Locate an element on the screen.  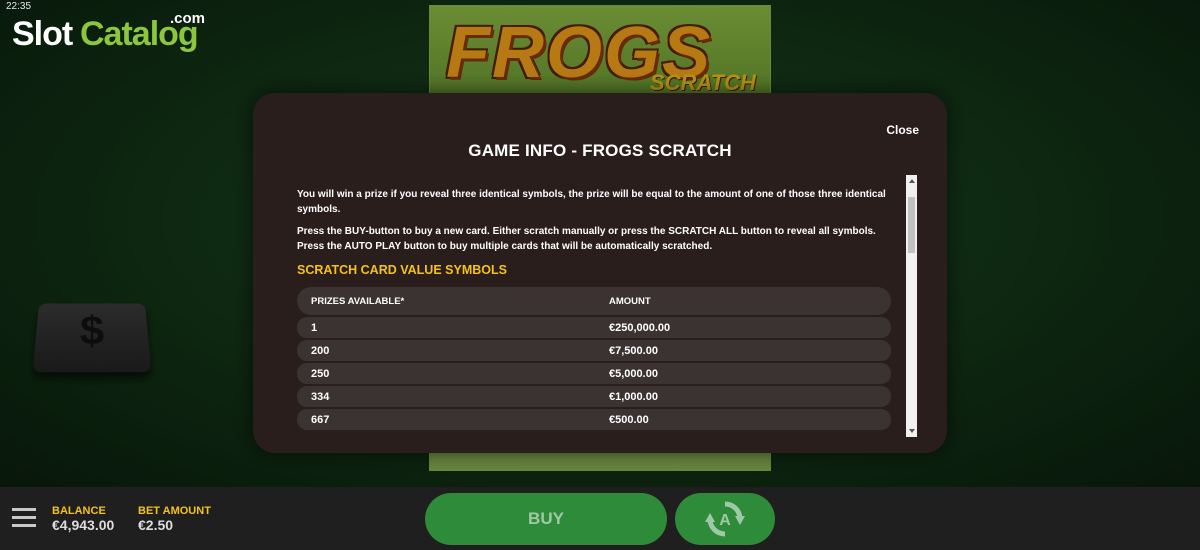
buy-button: BUY is located at coordinates (546, 519).